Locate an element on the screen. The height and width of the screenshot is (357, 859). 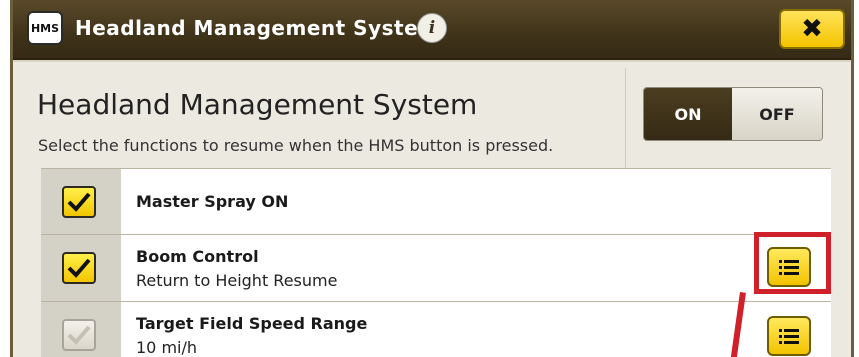
master-spray-checkbox is located at coordinates (79, 202).